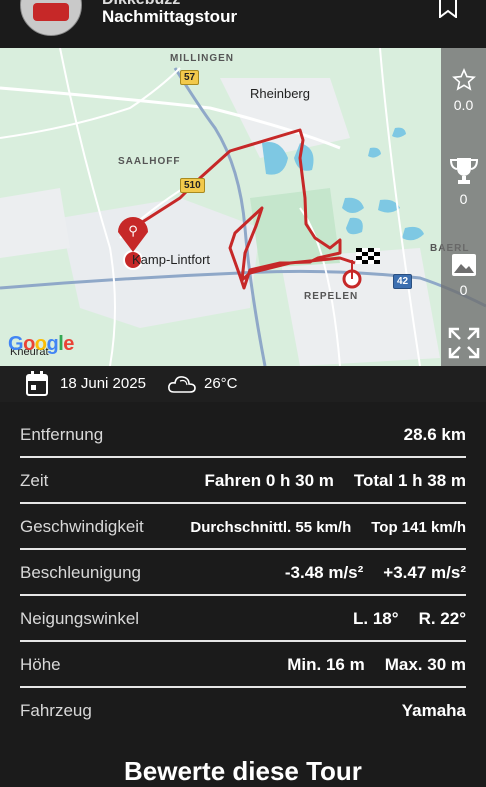  I want to click on motorcycle-photo, so click(51, 12).